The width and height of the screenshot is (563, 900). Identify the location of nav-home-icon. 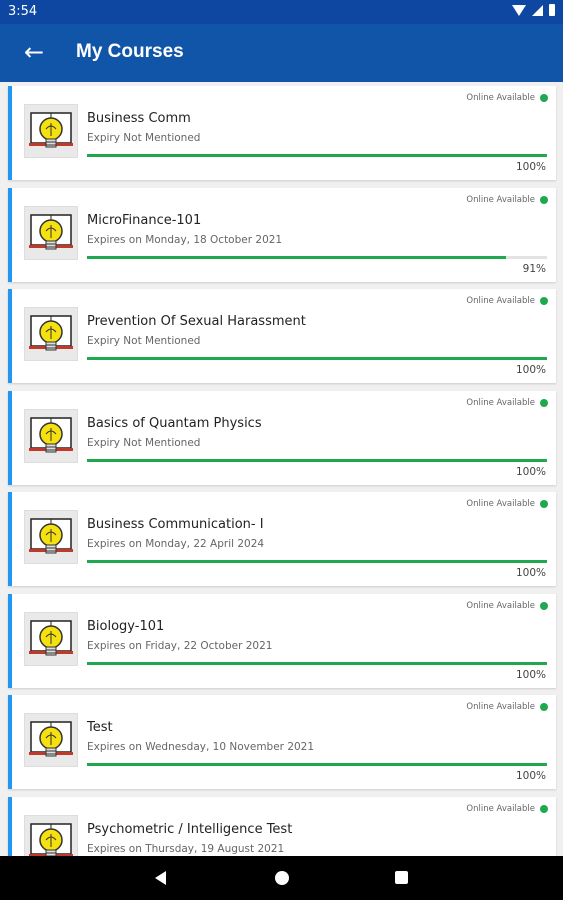
(282, 878).